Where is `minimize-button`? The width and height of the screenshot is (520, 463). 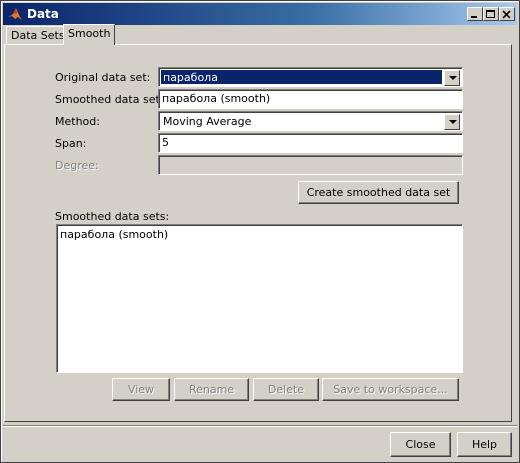 minimize-button is located at coordinates (475, 14).